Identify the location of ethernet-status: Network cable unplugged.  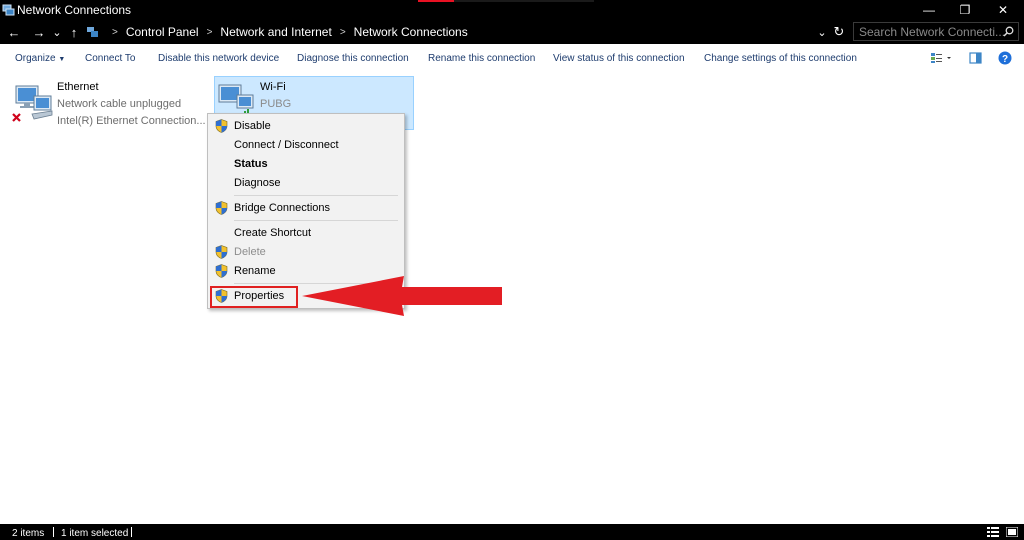
(119, 104).